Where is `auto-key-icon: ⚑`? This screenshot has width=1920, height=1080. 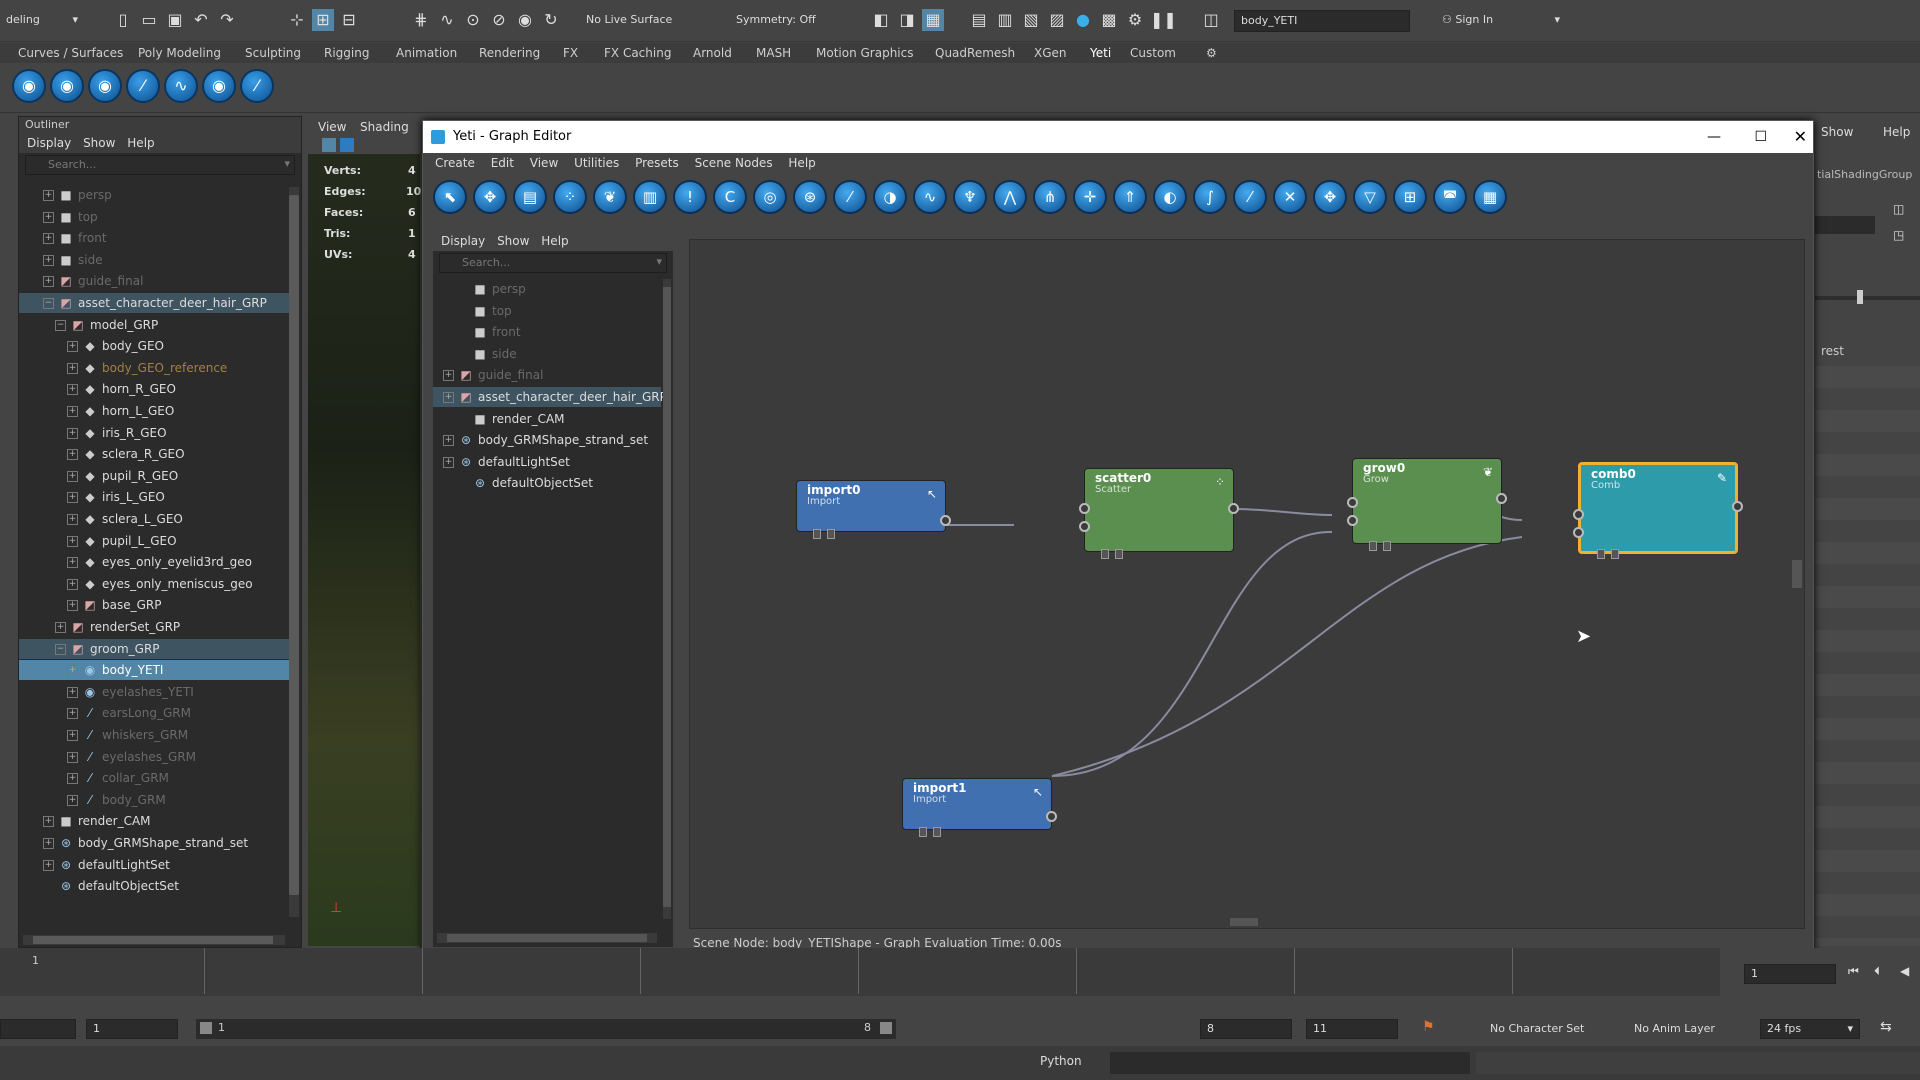
auto-key-icon: ⚑ is located at coordinates (1428, 1027).